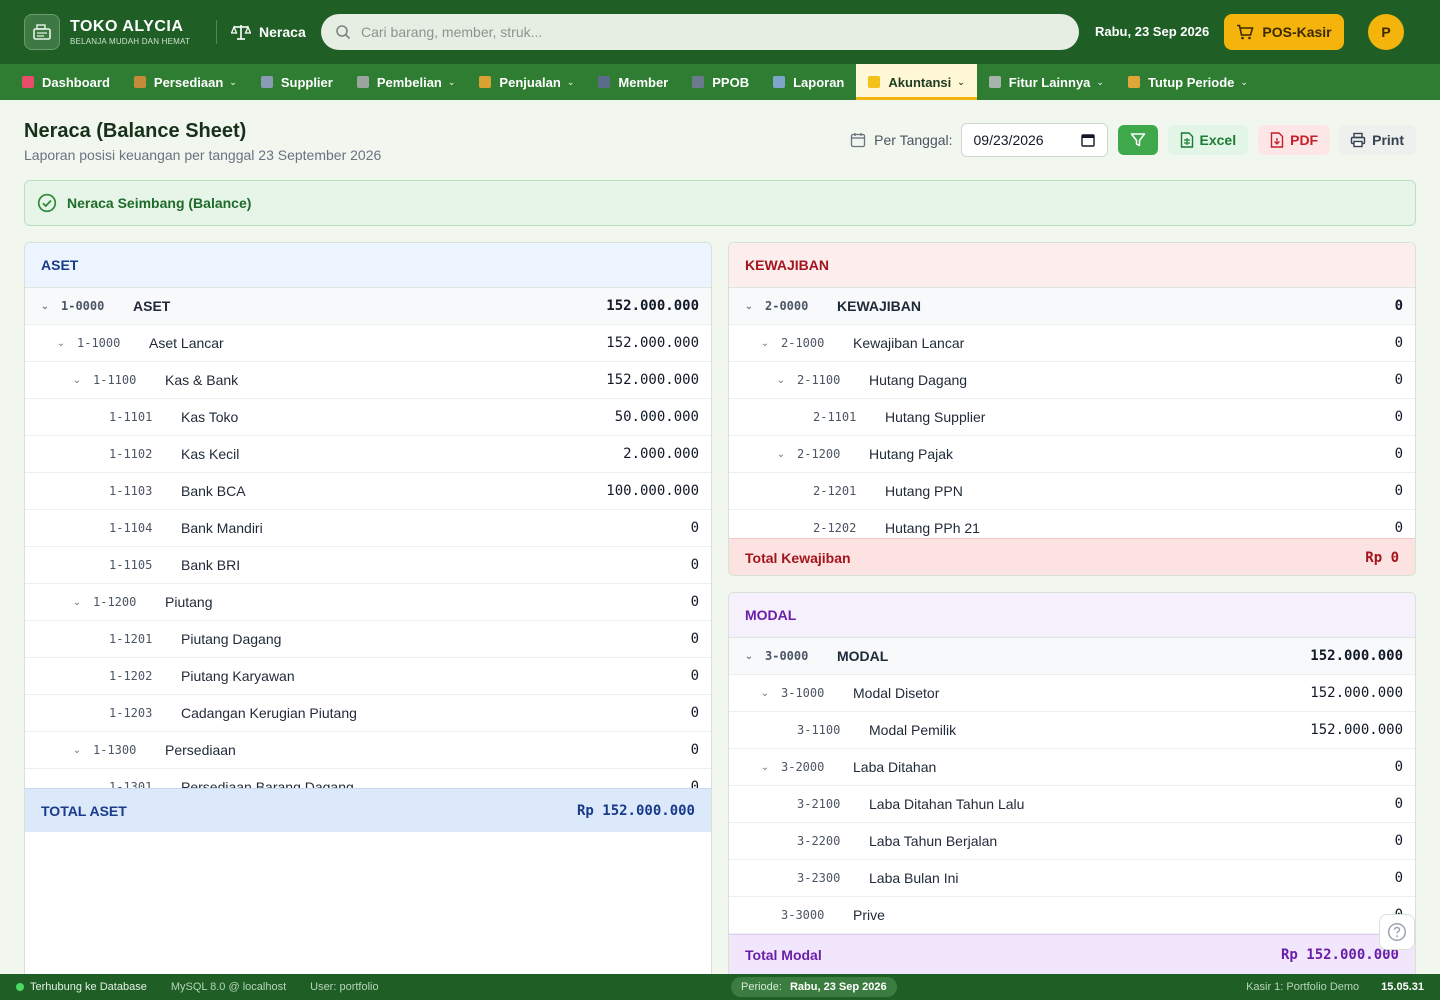 This screenshot has height=1000, width=1440. Describe the element at coordinates (838, 987) in the screenshot. I see `periode-value: Rabu, 23 Sep 2026` at that location.